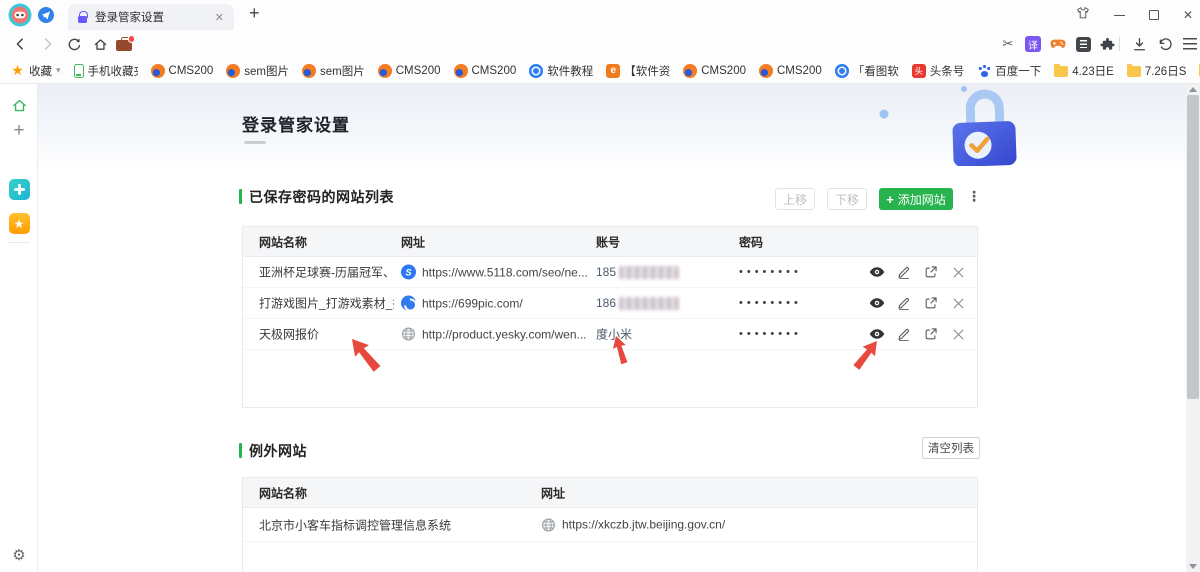 Image resolution: width=1200 pixels, height=572 pixels. I want to click on bookmark-label: 手机收藏夹, so click(112, 71).